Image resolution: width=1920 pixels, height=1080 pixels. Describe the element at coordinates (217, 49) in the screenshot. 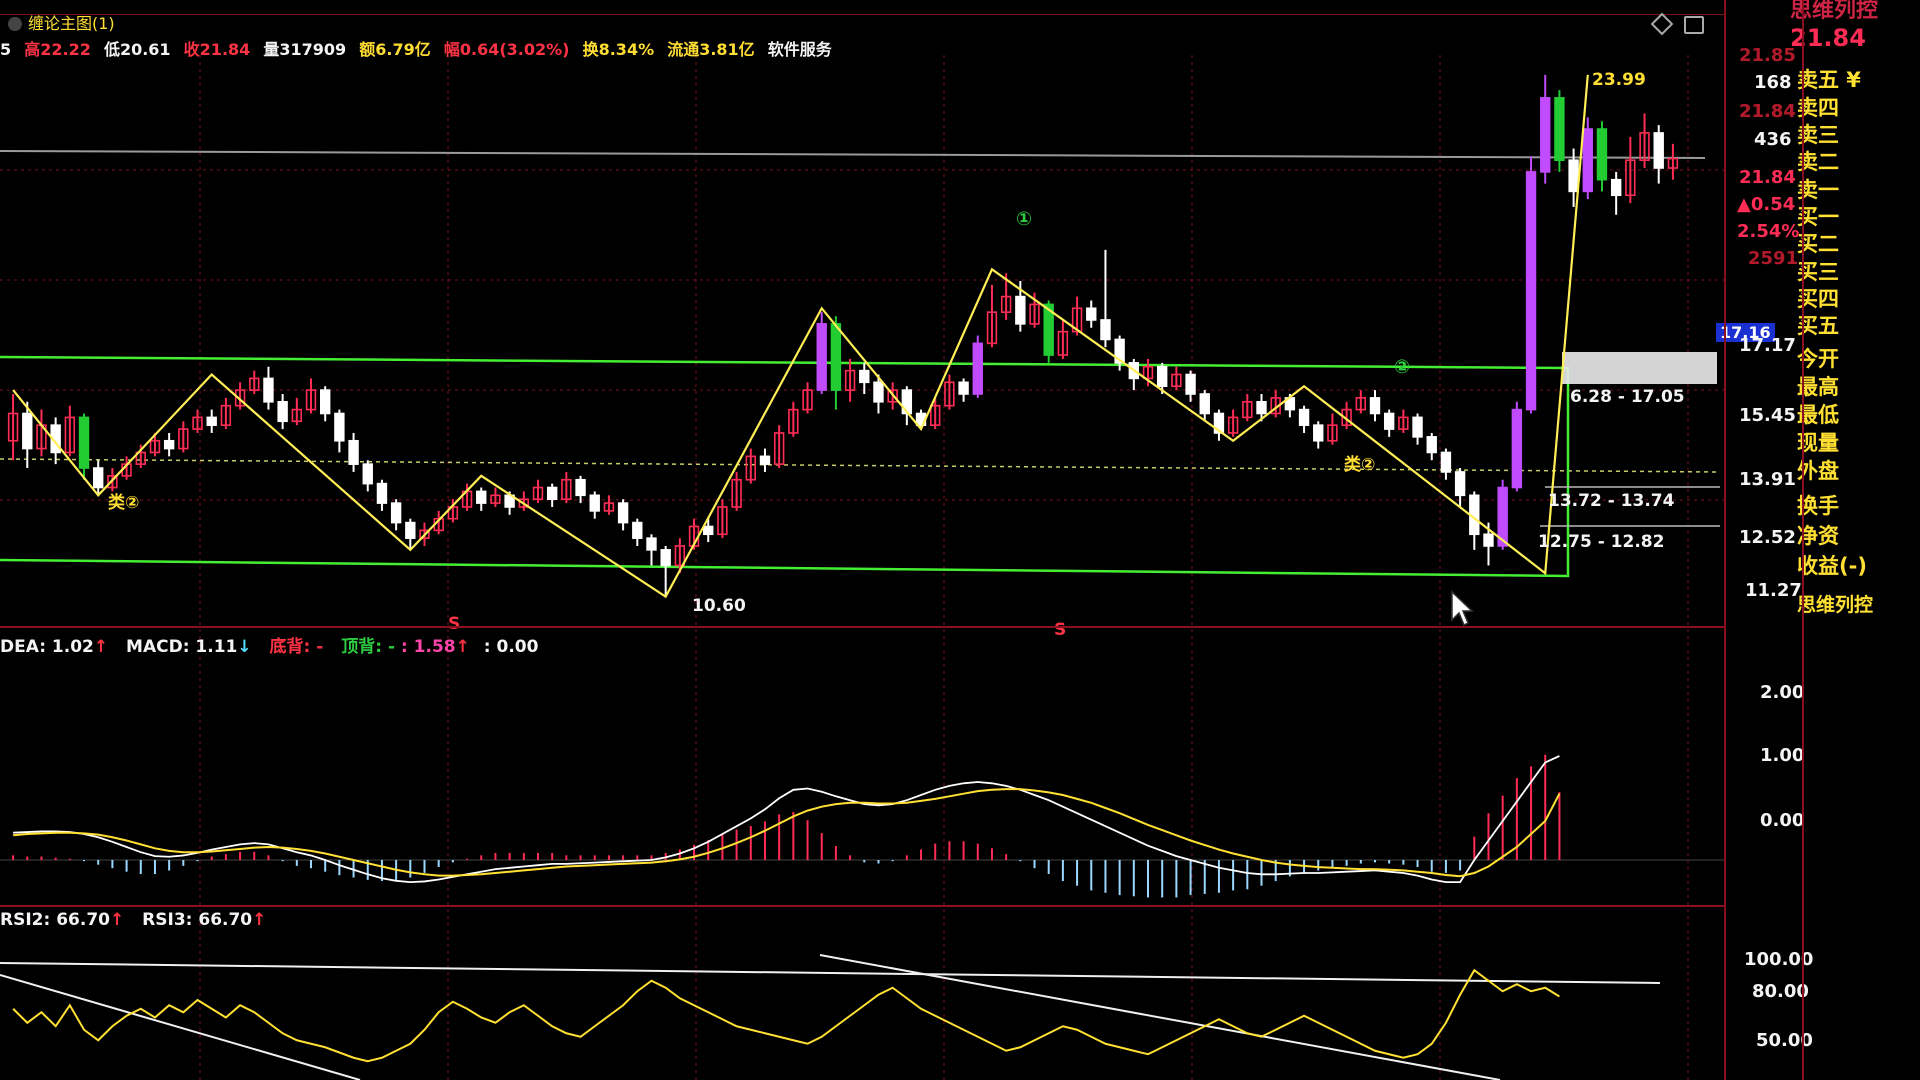

I see `close-value: 收21.84` at that location.